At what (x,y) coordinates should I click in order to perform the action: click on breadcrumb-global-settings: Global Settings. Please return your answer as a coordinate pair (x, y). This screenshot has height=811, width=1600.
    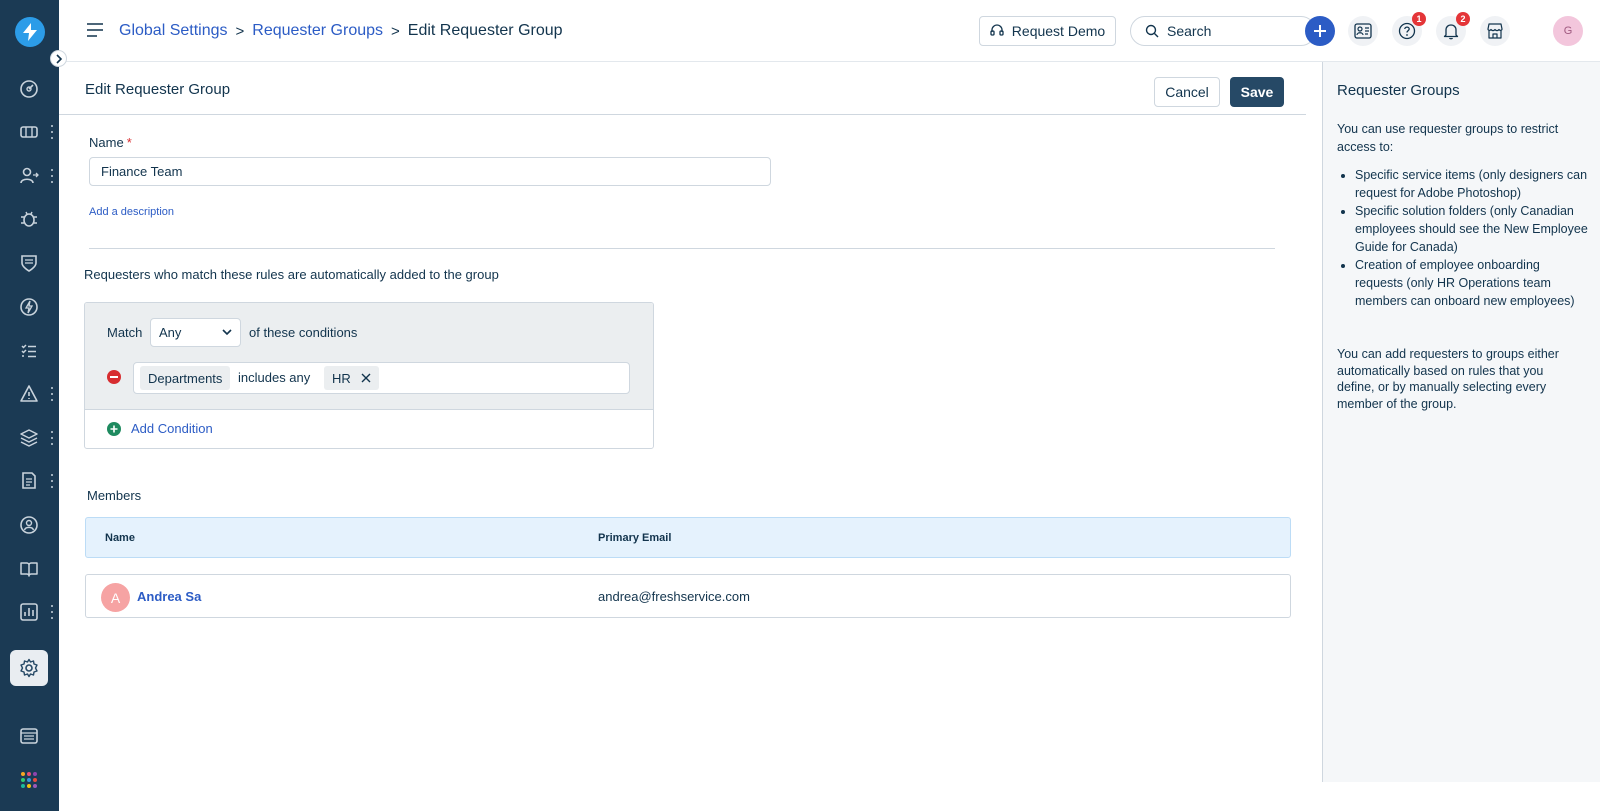
    Looking at the image, I should click on (173, 31).